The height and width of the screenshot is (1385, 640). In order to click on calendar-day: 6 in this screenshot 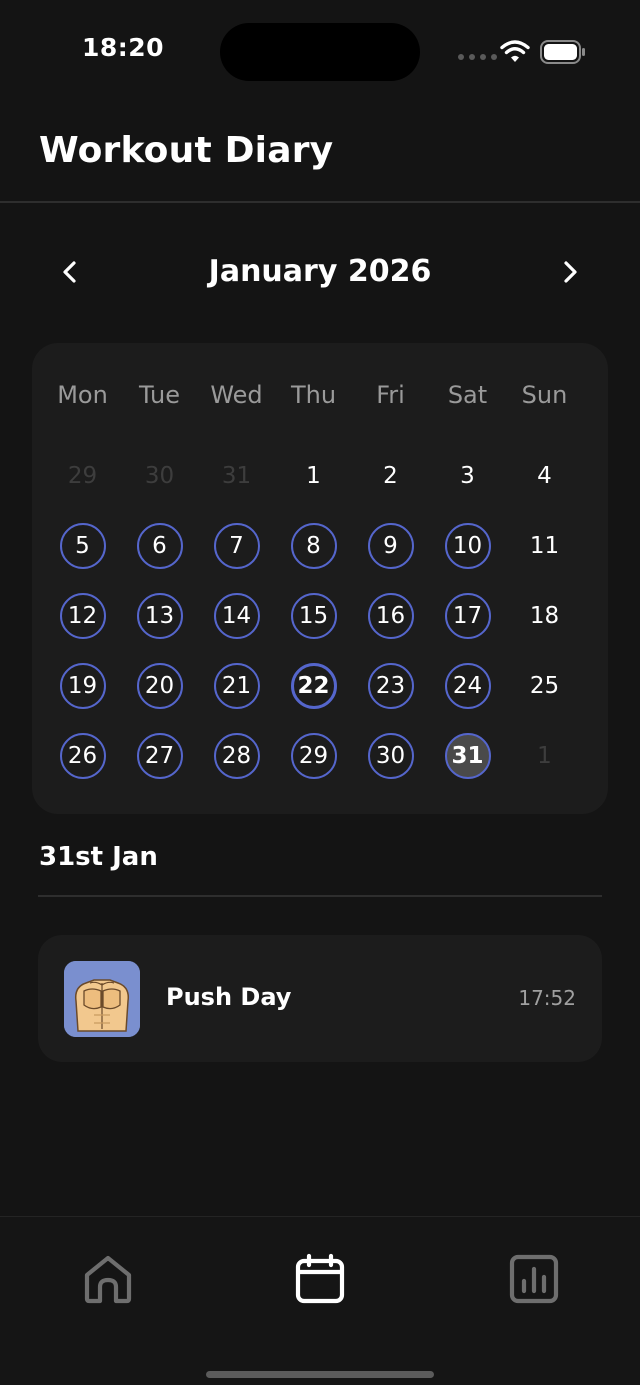, I will do `click(159, 546)`.